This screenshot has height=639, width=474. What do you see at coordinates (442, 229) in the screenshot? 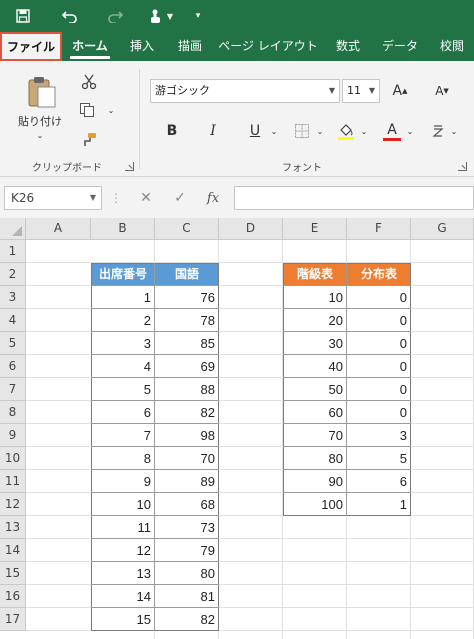
I see `column-header-g: G` at bounding box center [442, 229].